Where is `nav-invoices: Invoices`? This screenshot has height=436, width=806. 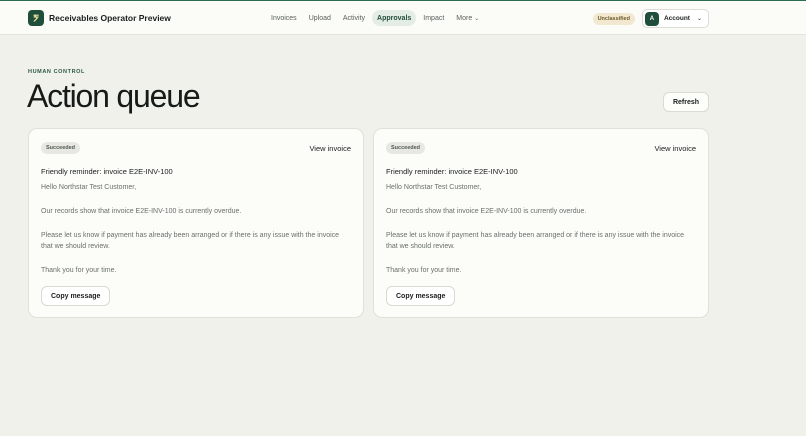
nav-invoices: Invoices is located at coordinates (284, 18).